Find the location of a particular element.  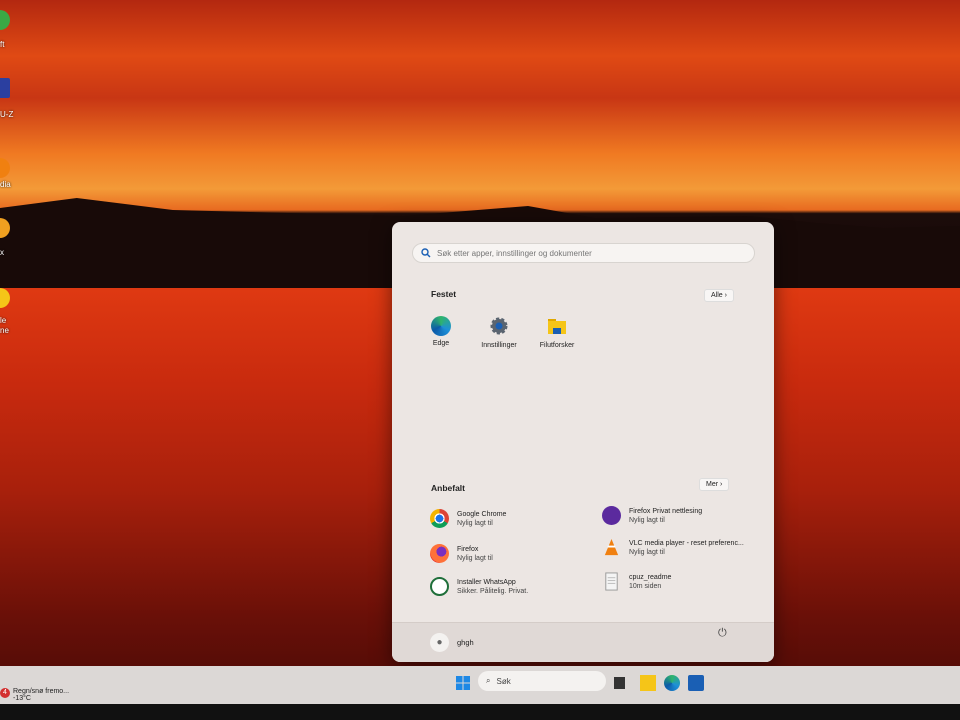

recommended-firefox: Firefox Nylig lagt til is located at coordinates (461, 553).